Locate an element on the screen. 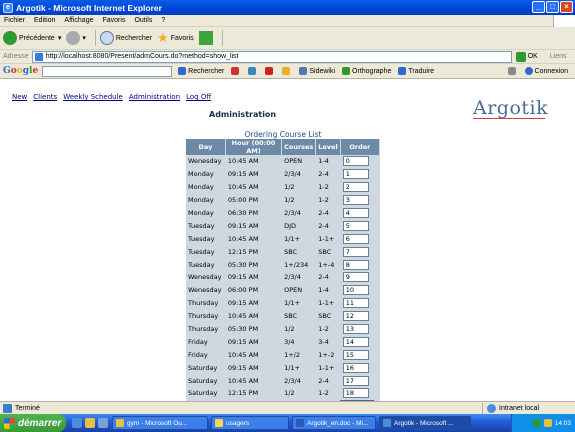  cell-level: 1-2 is located at coordinates (323, 393).